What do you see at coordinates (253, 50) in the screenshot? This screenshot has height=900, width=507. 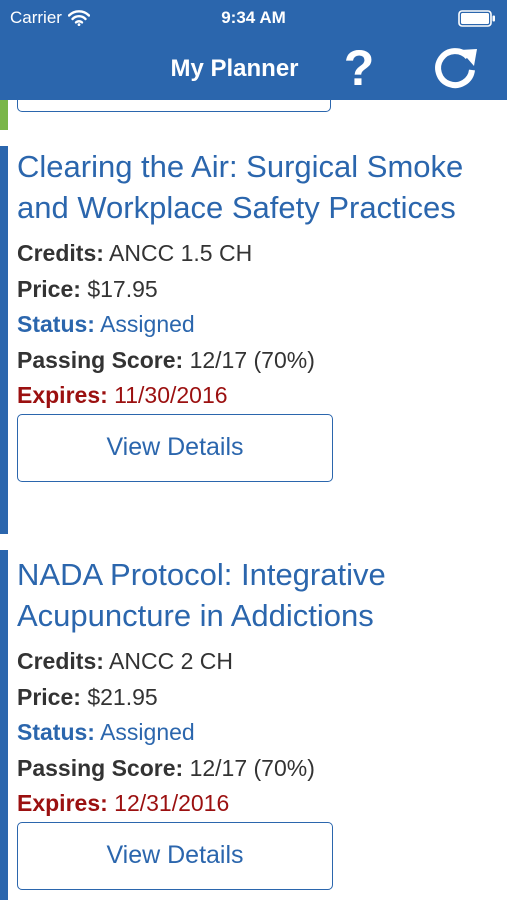 I see `nav-header: Carrier 9:34 AM My Planner ?` at bounding box center [253, 50].